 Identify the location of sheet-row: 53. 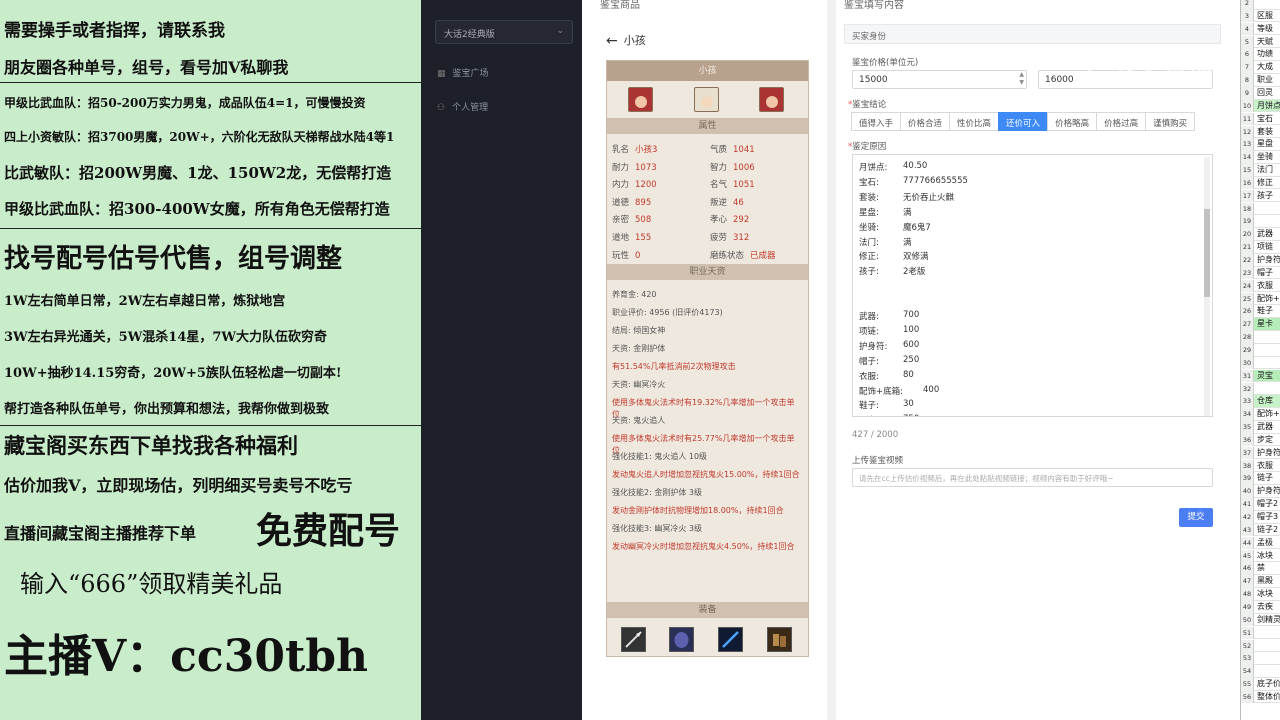
(1260, 658).